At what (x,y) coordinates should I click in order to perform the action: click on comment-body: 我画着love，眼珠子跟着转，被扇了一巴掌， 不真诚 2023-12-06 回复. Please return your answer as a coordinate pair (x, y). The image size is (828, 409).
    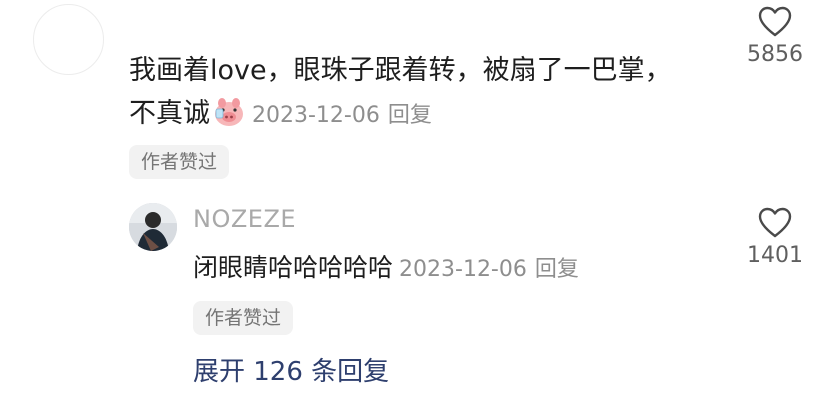
    Looking at the image, I should click on (414, 93).